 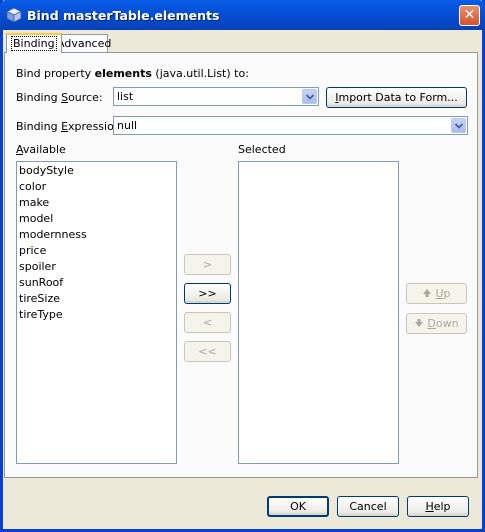 I want to click on move-down-button: Down, so click(x=436, y=323).